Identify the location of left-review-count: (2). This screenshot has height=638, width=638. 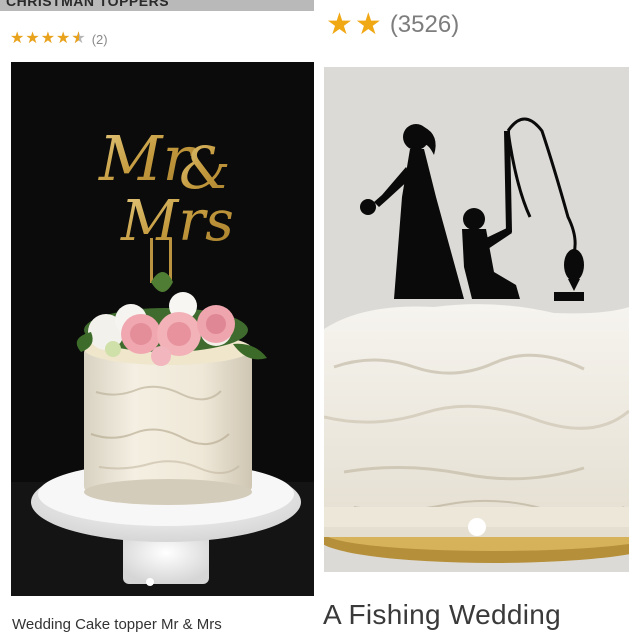
(99, 39).